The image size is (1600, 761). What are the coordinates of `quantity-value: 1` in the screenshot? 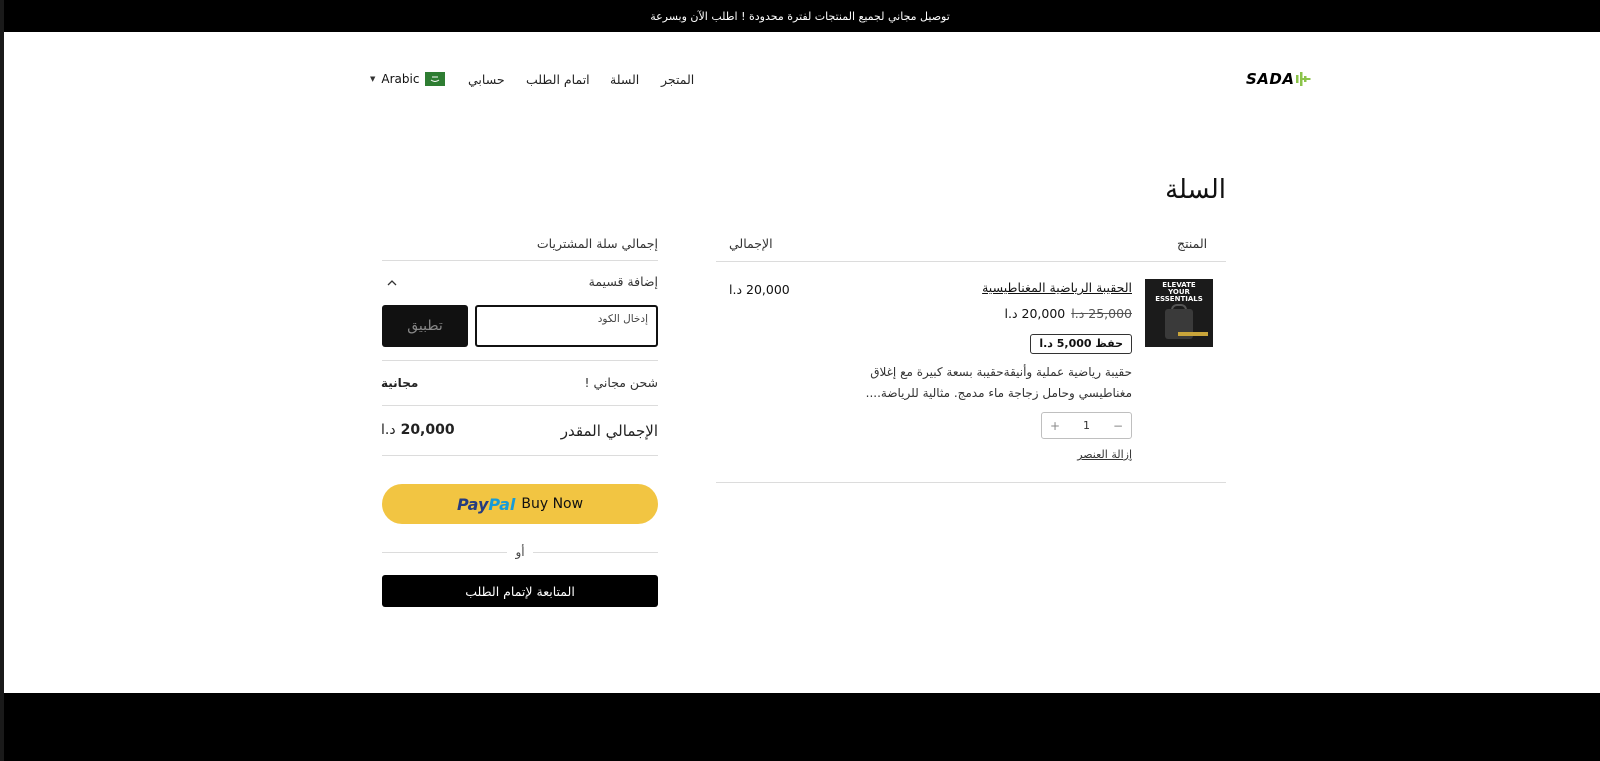 It's located at (1086, 425).